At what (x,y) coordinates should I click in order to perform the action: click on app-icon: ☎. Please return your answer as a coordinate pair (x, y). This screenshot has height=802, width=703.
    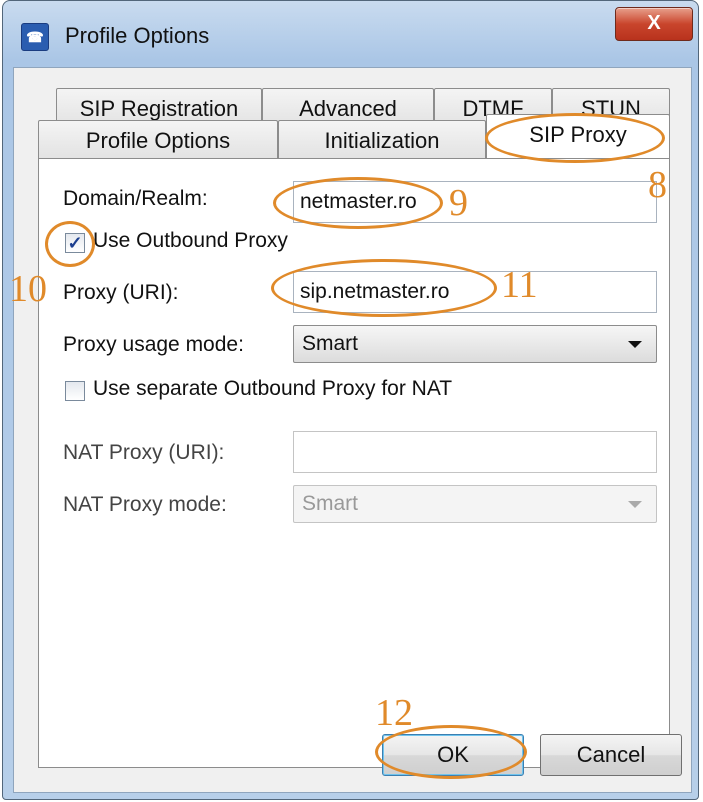
    Looking at the image, I should click on (35, 37).